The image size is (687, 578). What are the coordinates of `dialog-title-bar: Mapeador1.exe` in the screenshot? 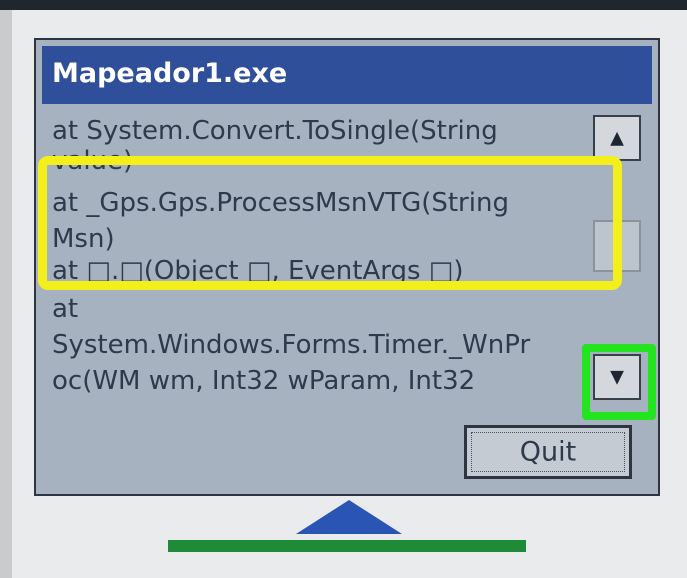 It's located at (347, 75).